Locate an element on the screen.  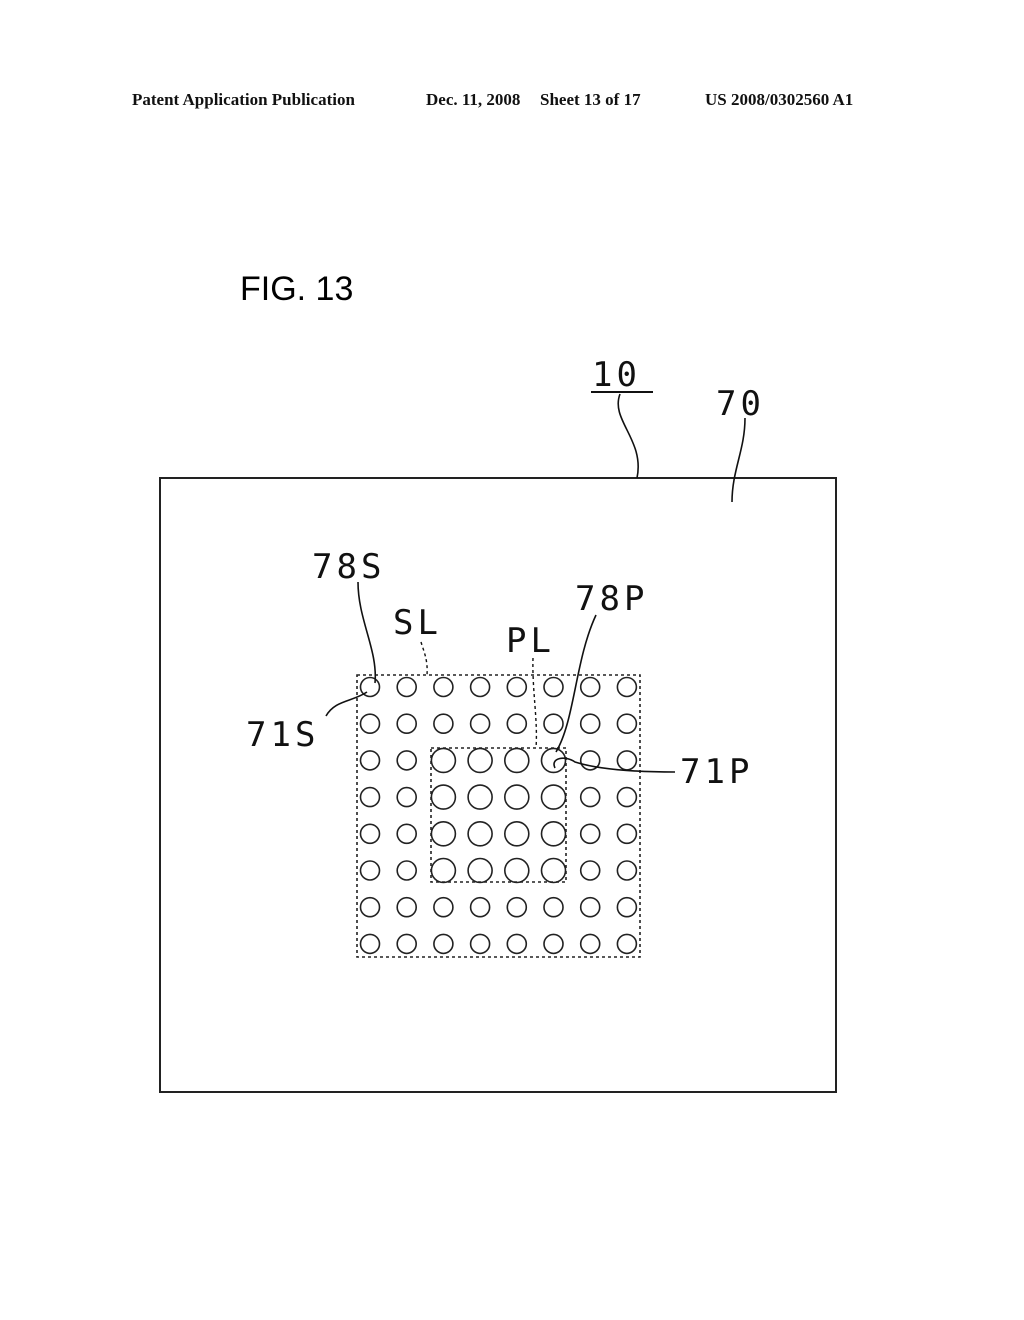
label-small-pad-region-ref: 78S is located at coordinates (348, 567).